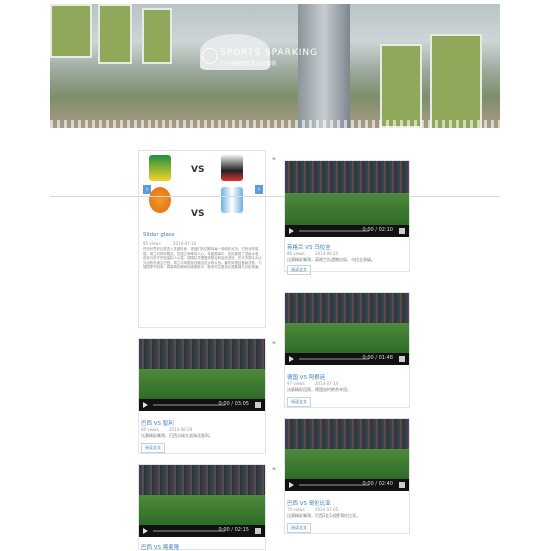  What do you see at coordinates (377, 358) in the screenshot?
I see `video-time: 0:00 / 01:48` at bounding box center [377, 358].